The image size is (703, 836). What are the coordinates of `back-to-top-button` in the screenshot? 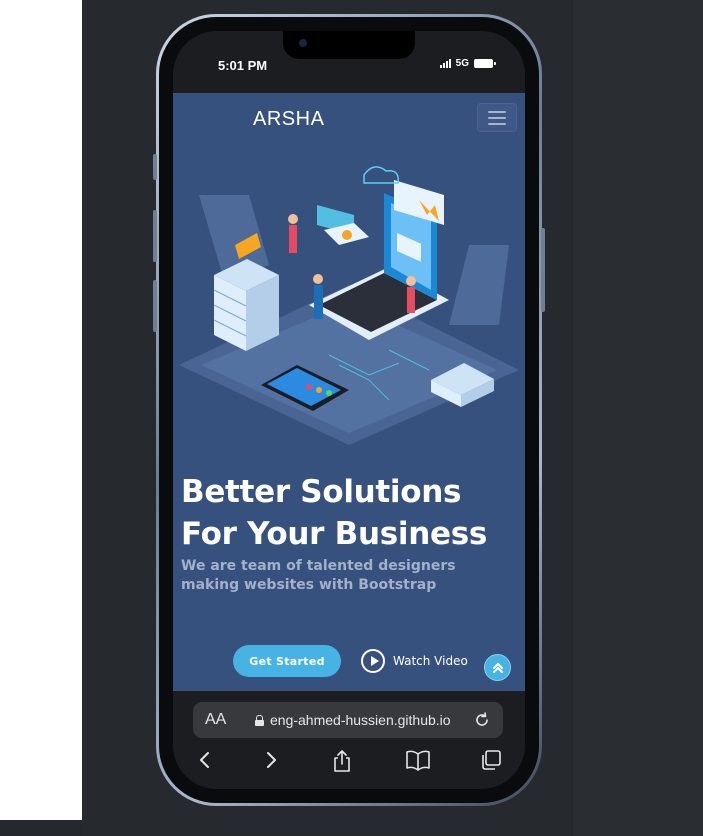 It's located at (497, 667).